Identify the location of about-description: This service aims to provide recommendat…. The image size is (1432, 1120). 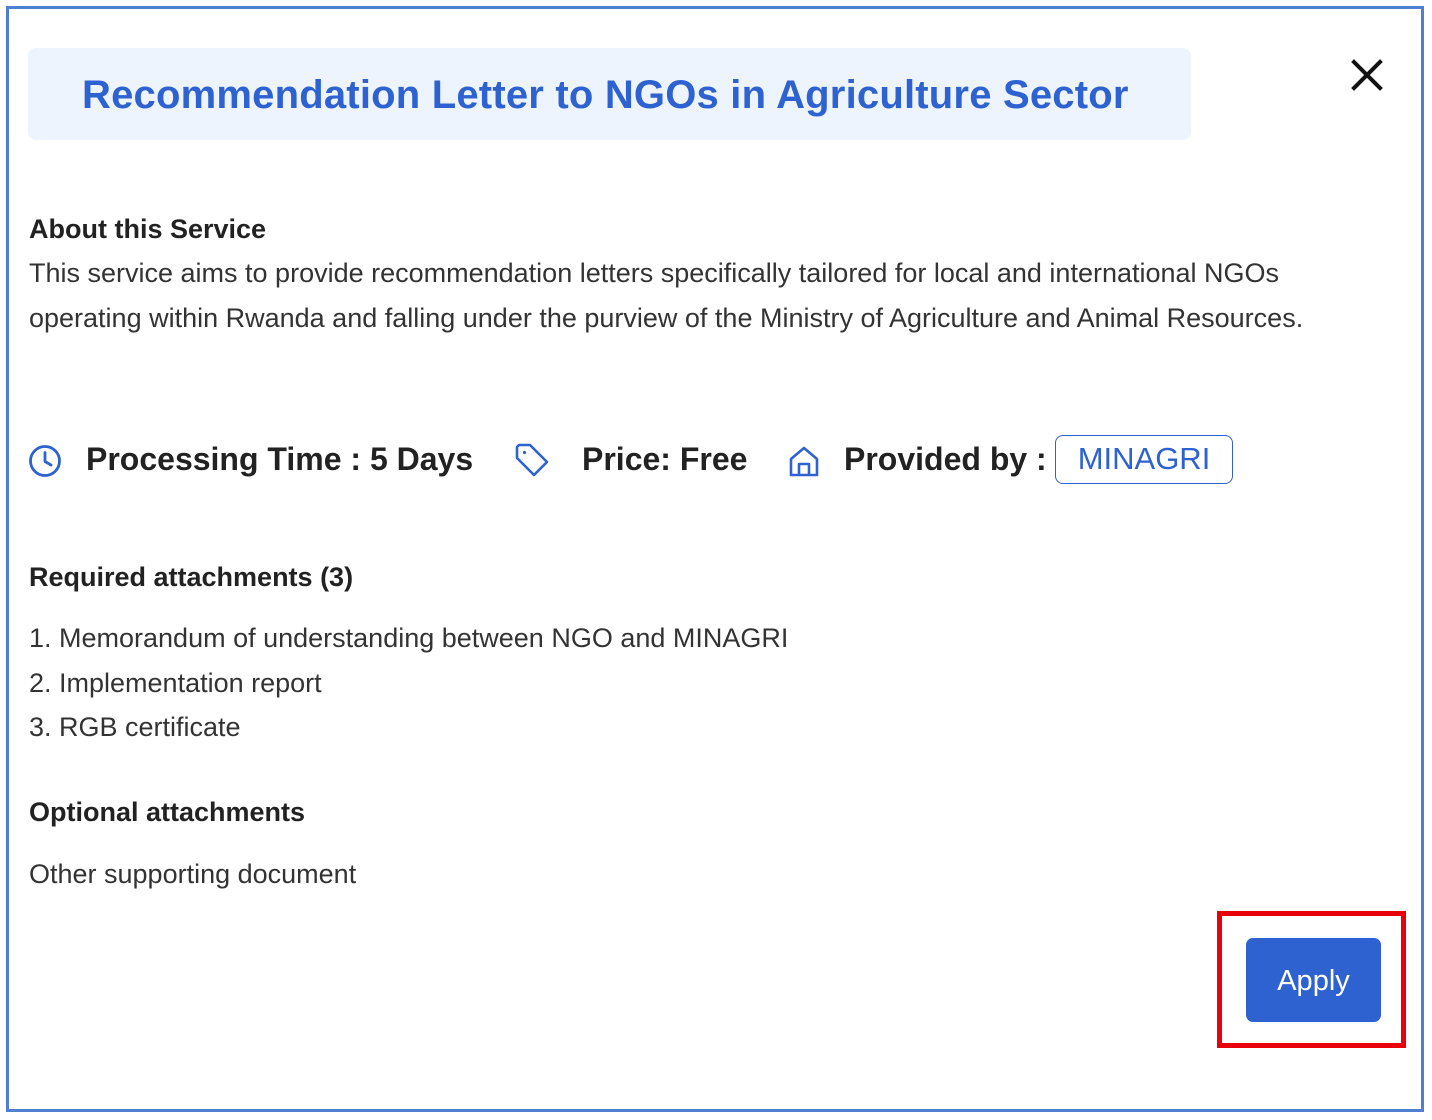
(666, 295).